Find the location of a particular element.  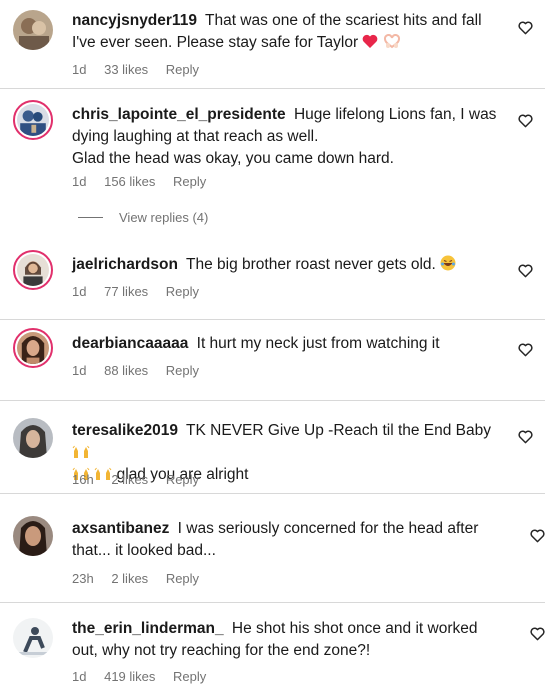

comment-username: dearbiancaaaaa is located at coordinates (130, 343).